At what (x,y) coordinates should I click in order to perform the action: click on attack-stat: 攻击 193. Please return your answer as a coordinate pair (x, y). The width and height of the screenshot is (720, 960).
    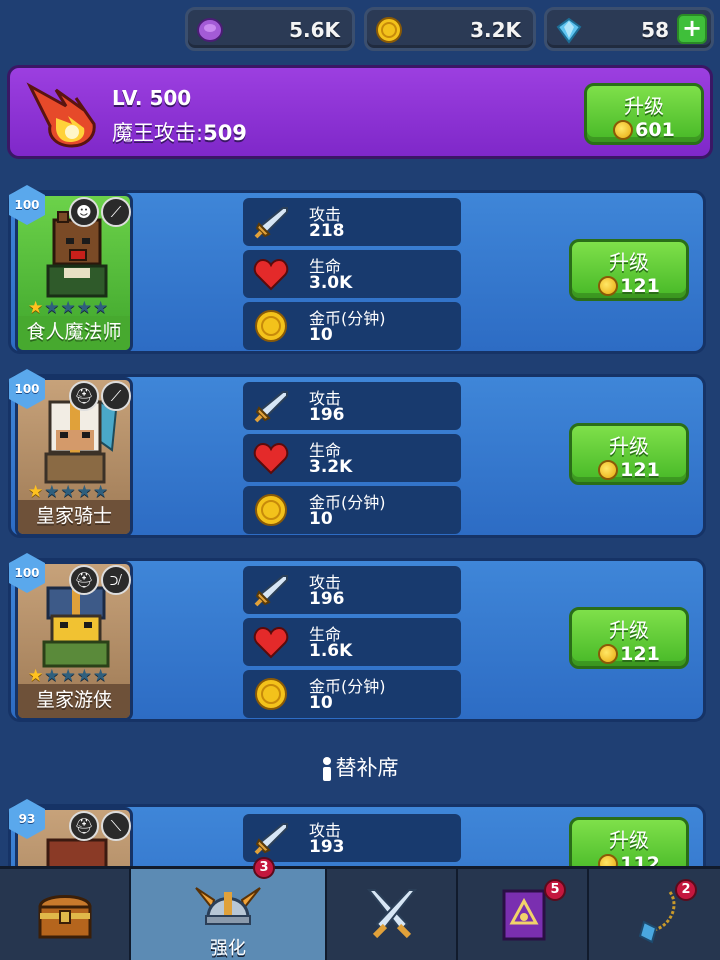
    Looking at the image, I should click on (352, 838).